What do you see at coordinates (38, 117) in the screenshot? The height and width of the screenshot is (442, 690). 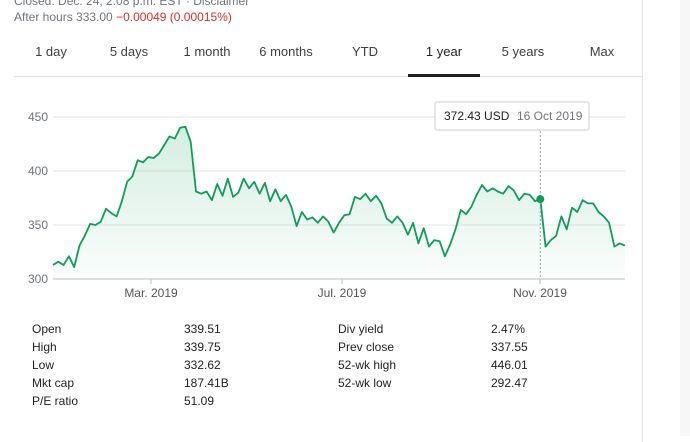 I see `y-tick-label: 450` at bounding box center [38, 117].